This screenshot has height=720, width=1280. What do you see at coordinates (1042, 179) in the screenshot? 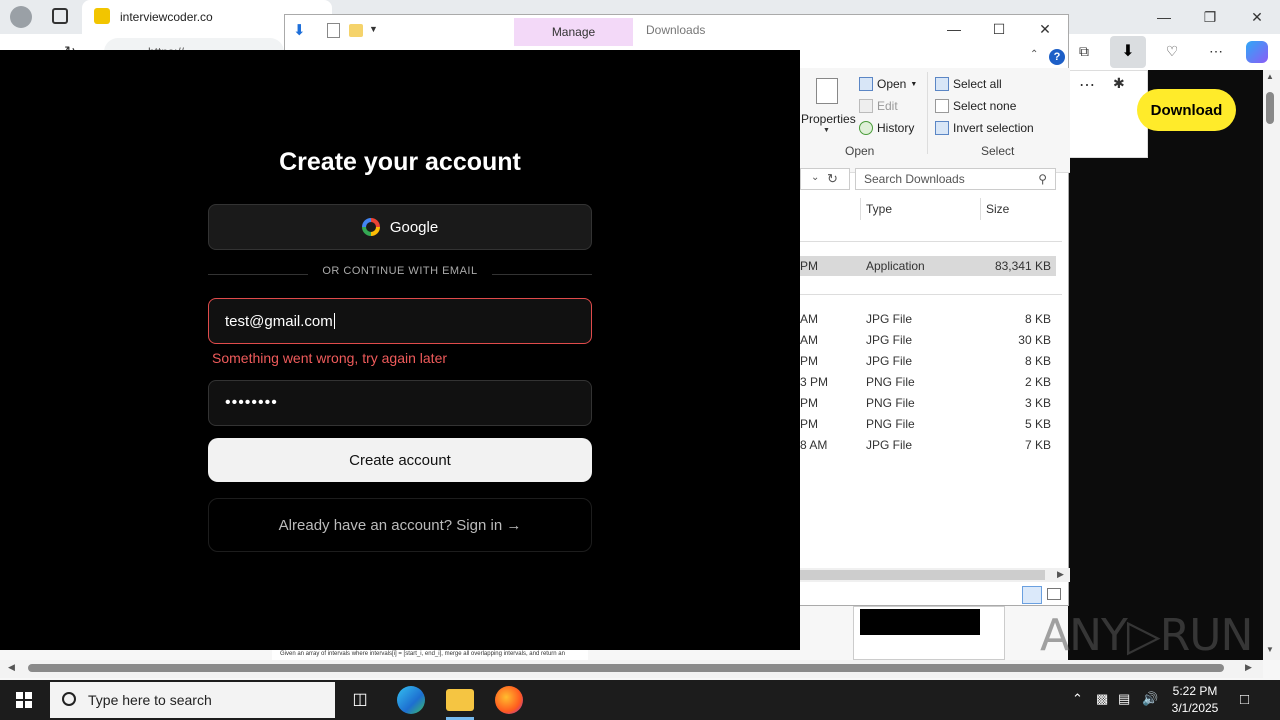
I see `search-icon: ⚲` at bounding box center [1042, 179].